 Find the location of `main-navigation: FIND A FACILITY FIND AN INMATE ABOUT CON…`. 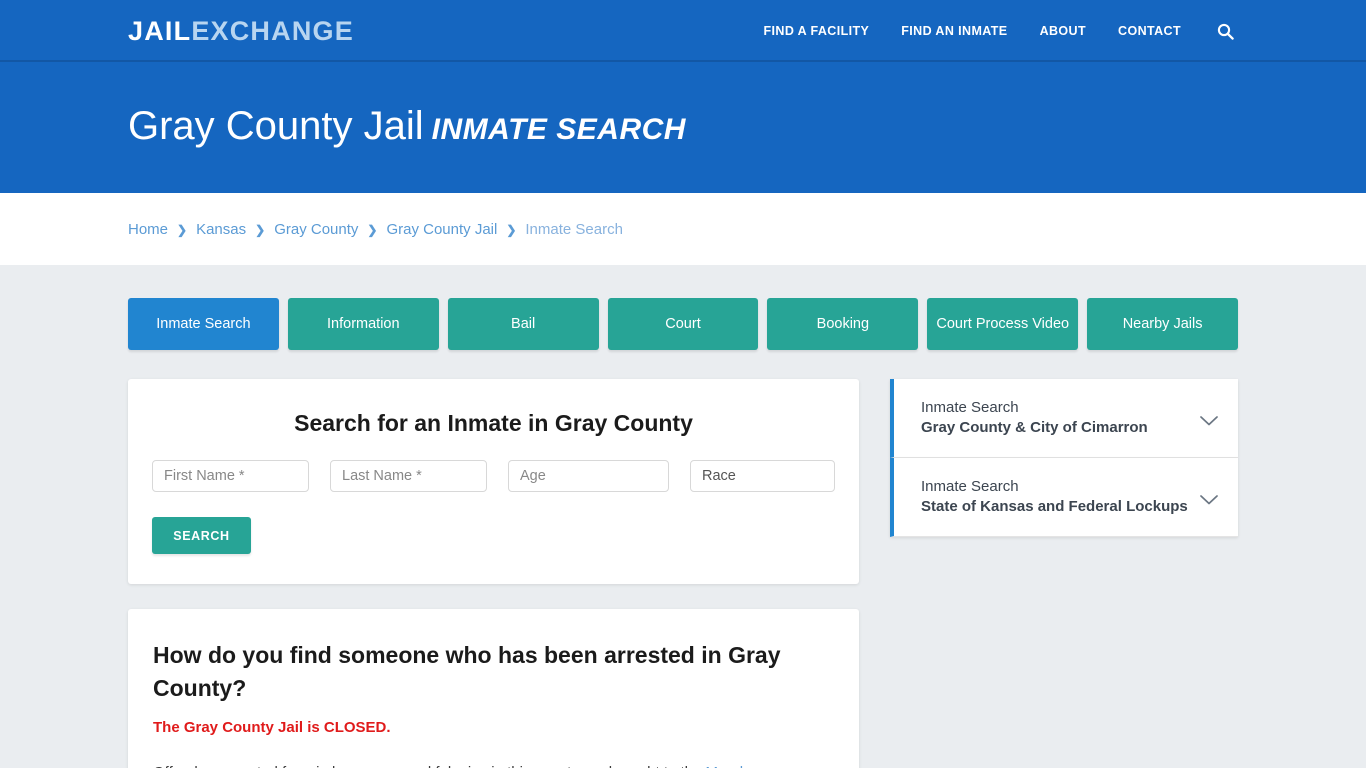

main-navigation: FIND A FACILITY FIND AN INMATE ABOUT CON… is located at coordinates (993, 31).